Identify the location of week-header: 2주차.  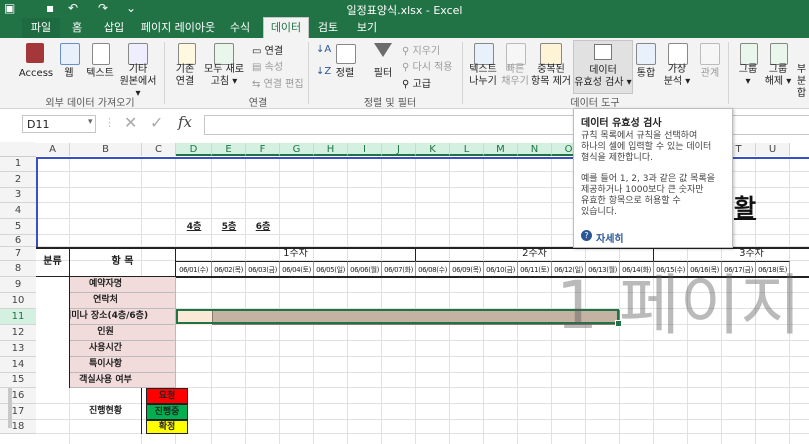
(535, 254).